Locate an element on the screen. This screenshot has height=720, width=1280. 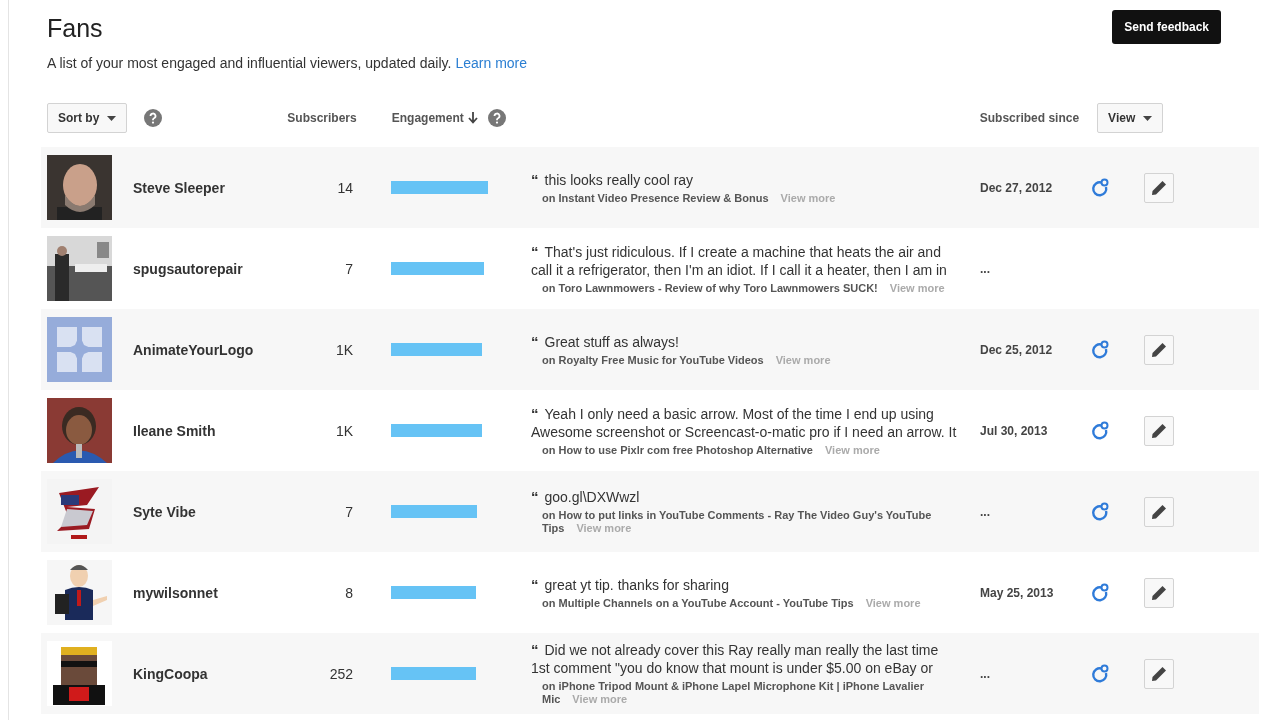
subscribed-date: Jul 30, 2013 is located at coordinates (1014, 430).